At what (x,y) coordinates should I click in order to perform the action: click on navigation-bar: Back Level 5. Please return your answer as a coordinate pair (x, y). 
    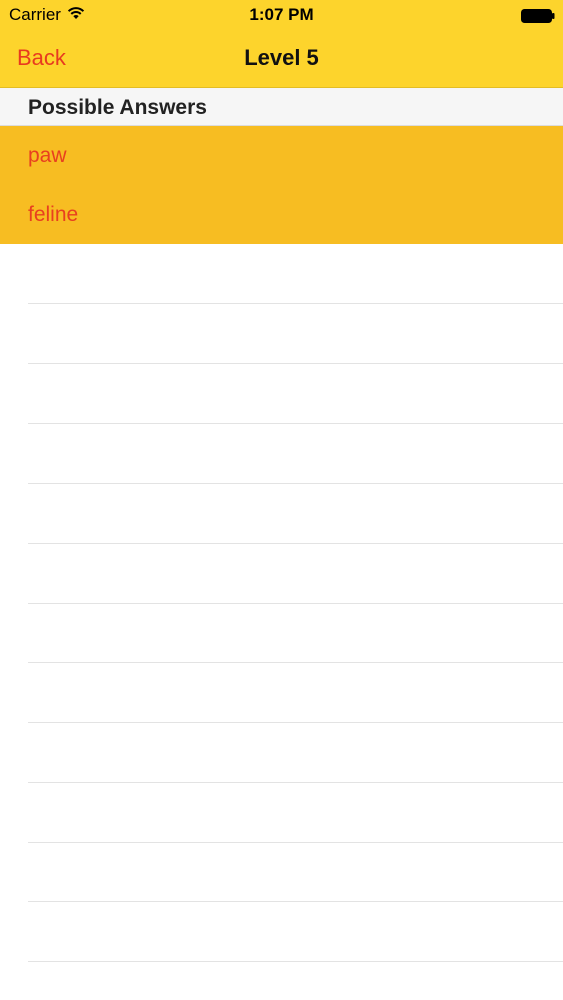
    Looking at the image, I should click on (281, 59).